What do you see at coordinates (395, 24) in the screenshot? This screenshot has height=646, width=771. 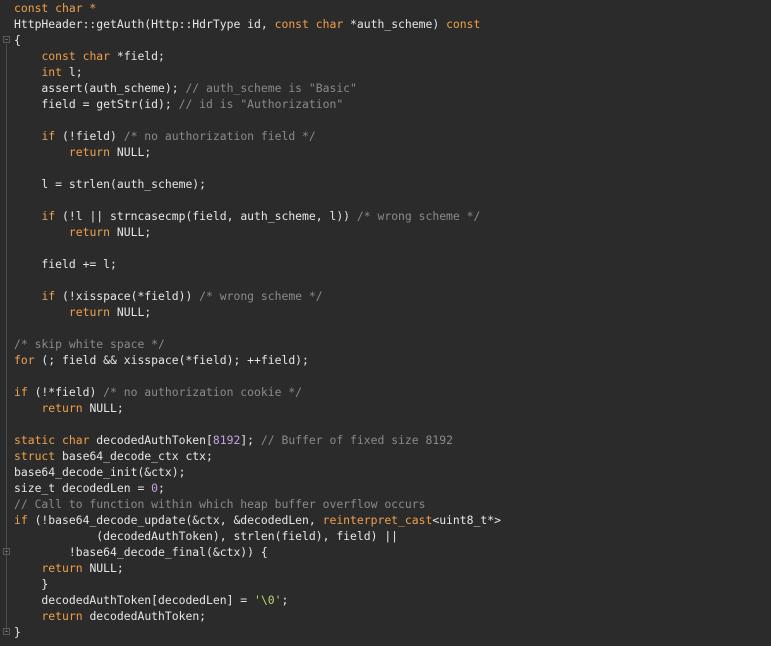 I see `code-token: *auth_scheme)` at bounding box center [395, 24].